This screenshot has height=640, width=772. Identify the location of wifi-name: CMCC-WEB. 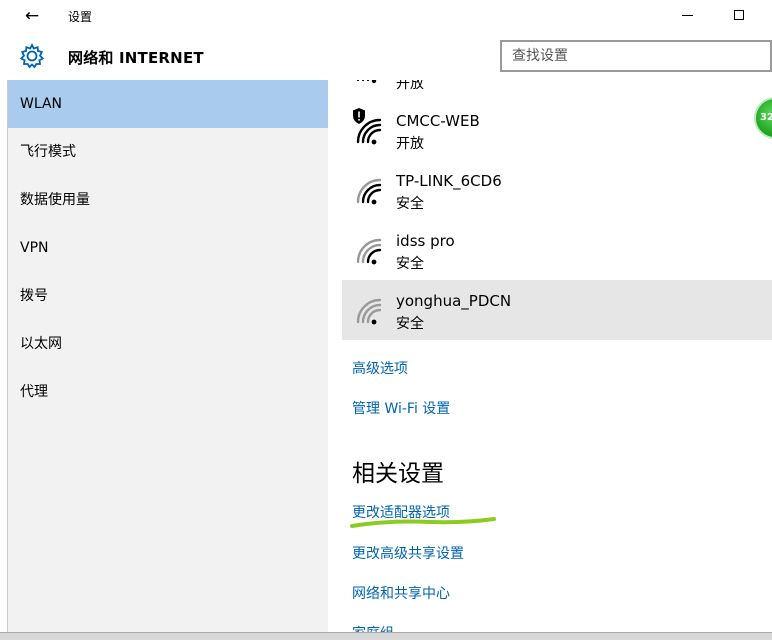
(438, 121).